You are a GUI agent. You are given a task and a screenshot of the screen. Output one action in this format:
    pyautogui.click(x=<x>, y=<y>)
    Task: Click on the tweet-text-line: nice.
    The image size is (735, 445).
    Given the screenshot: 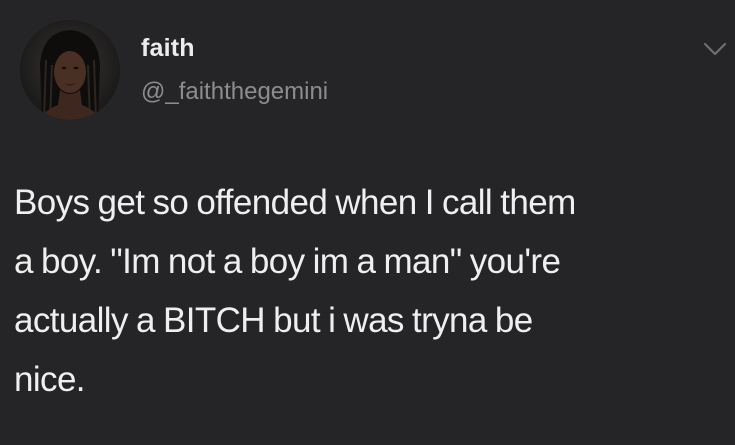 What is the action you would take?
    pyautogui.click(x=50, y=379)
    